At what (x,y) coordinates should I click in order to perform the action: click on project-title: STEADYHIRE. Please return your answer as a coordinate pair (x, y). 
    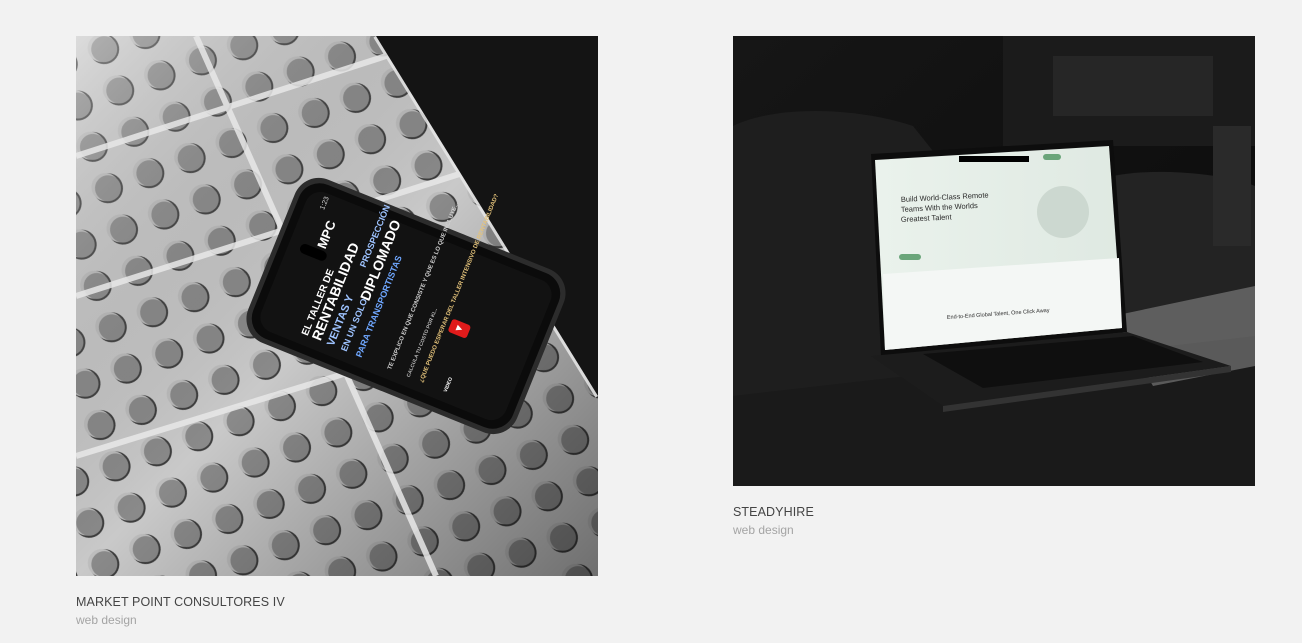
    Looking at the image, I should click on (773, 512).